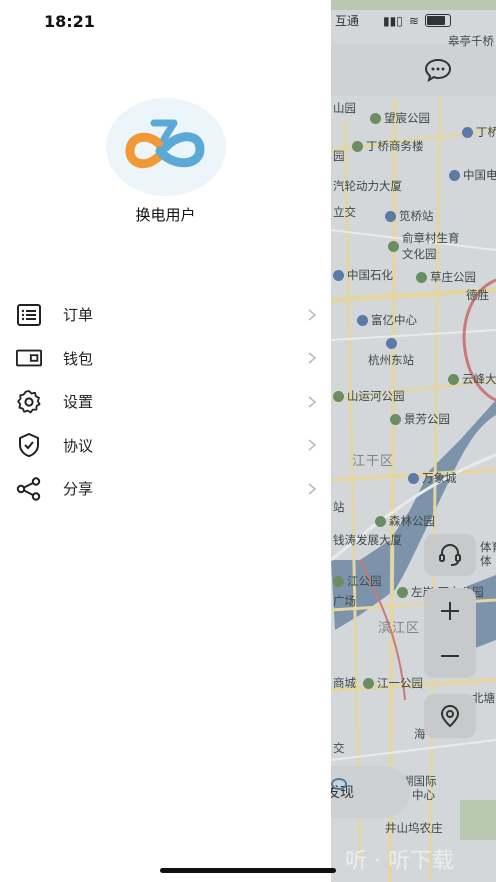 The width and height of the screenshot is (496, 882). What do you see at coordinates (486, 561) in the screenshot?
I see `map-poi: 体` at bounding box center [486, 561].